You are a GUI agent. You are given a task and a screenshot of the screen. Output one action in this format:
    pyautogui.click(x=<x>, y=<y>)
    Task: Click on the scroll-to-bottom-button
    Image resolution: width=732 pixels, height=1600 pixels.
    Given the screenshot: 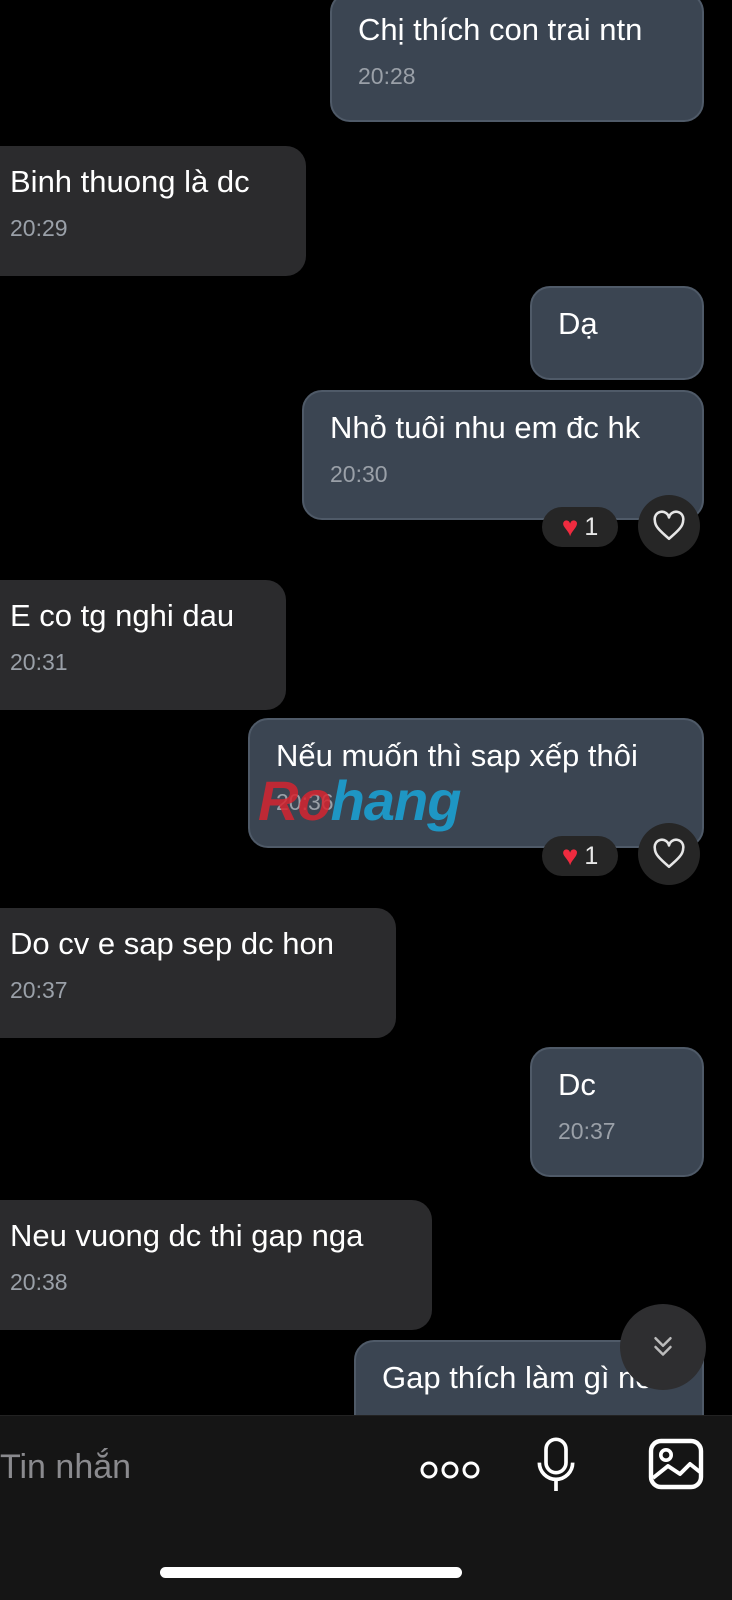 What is the action you would take?
    pyautogui.click(x=663, y=1347)
    